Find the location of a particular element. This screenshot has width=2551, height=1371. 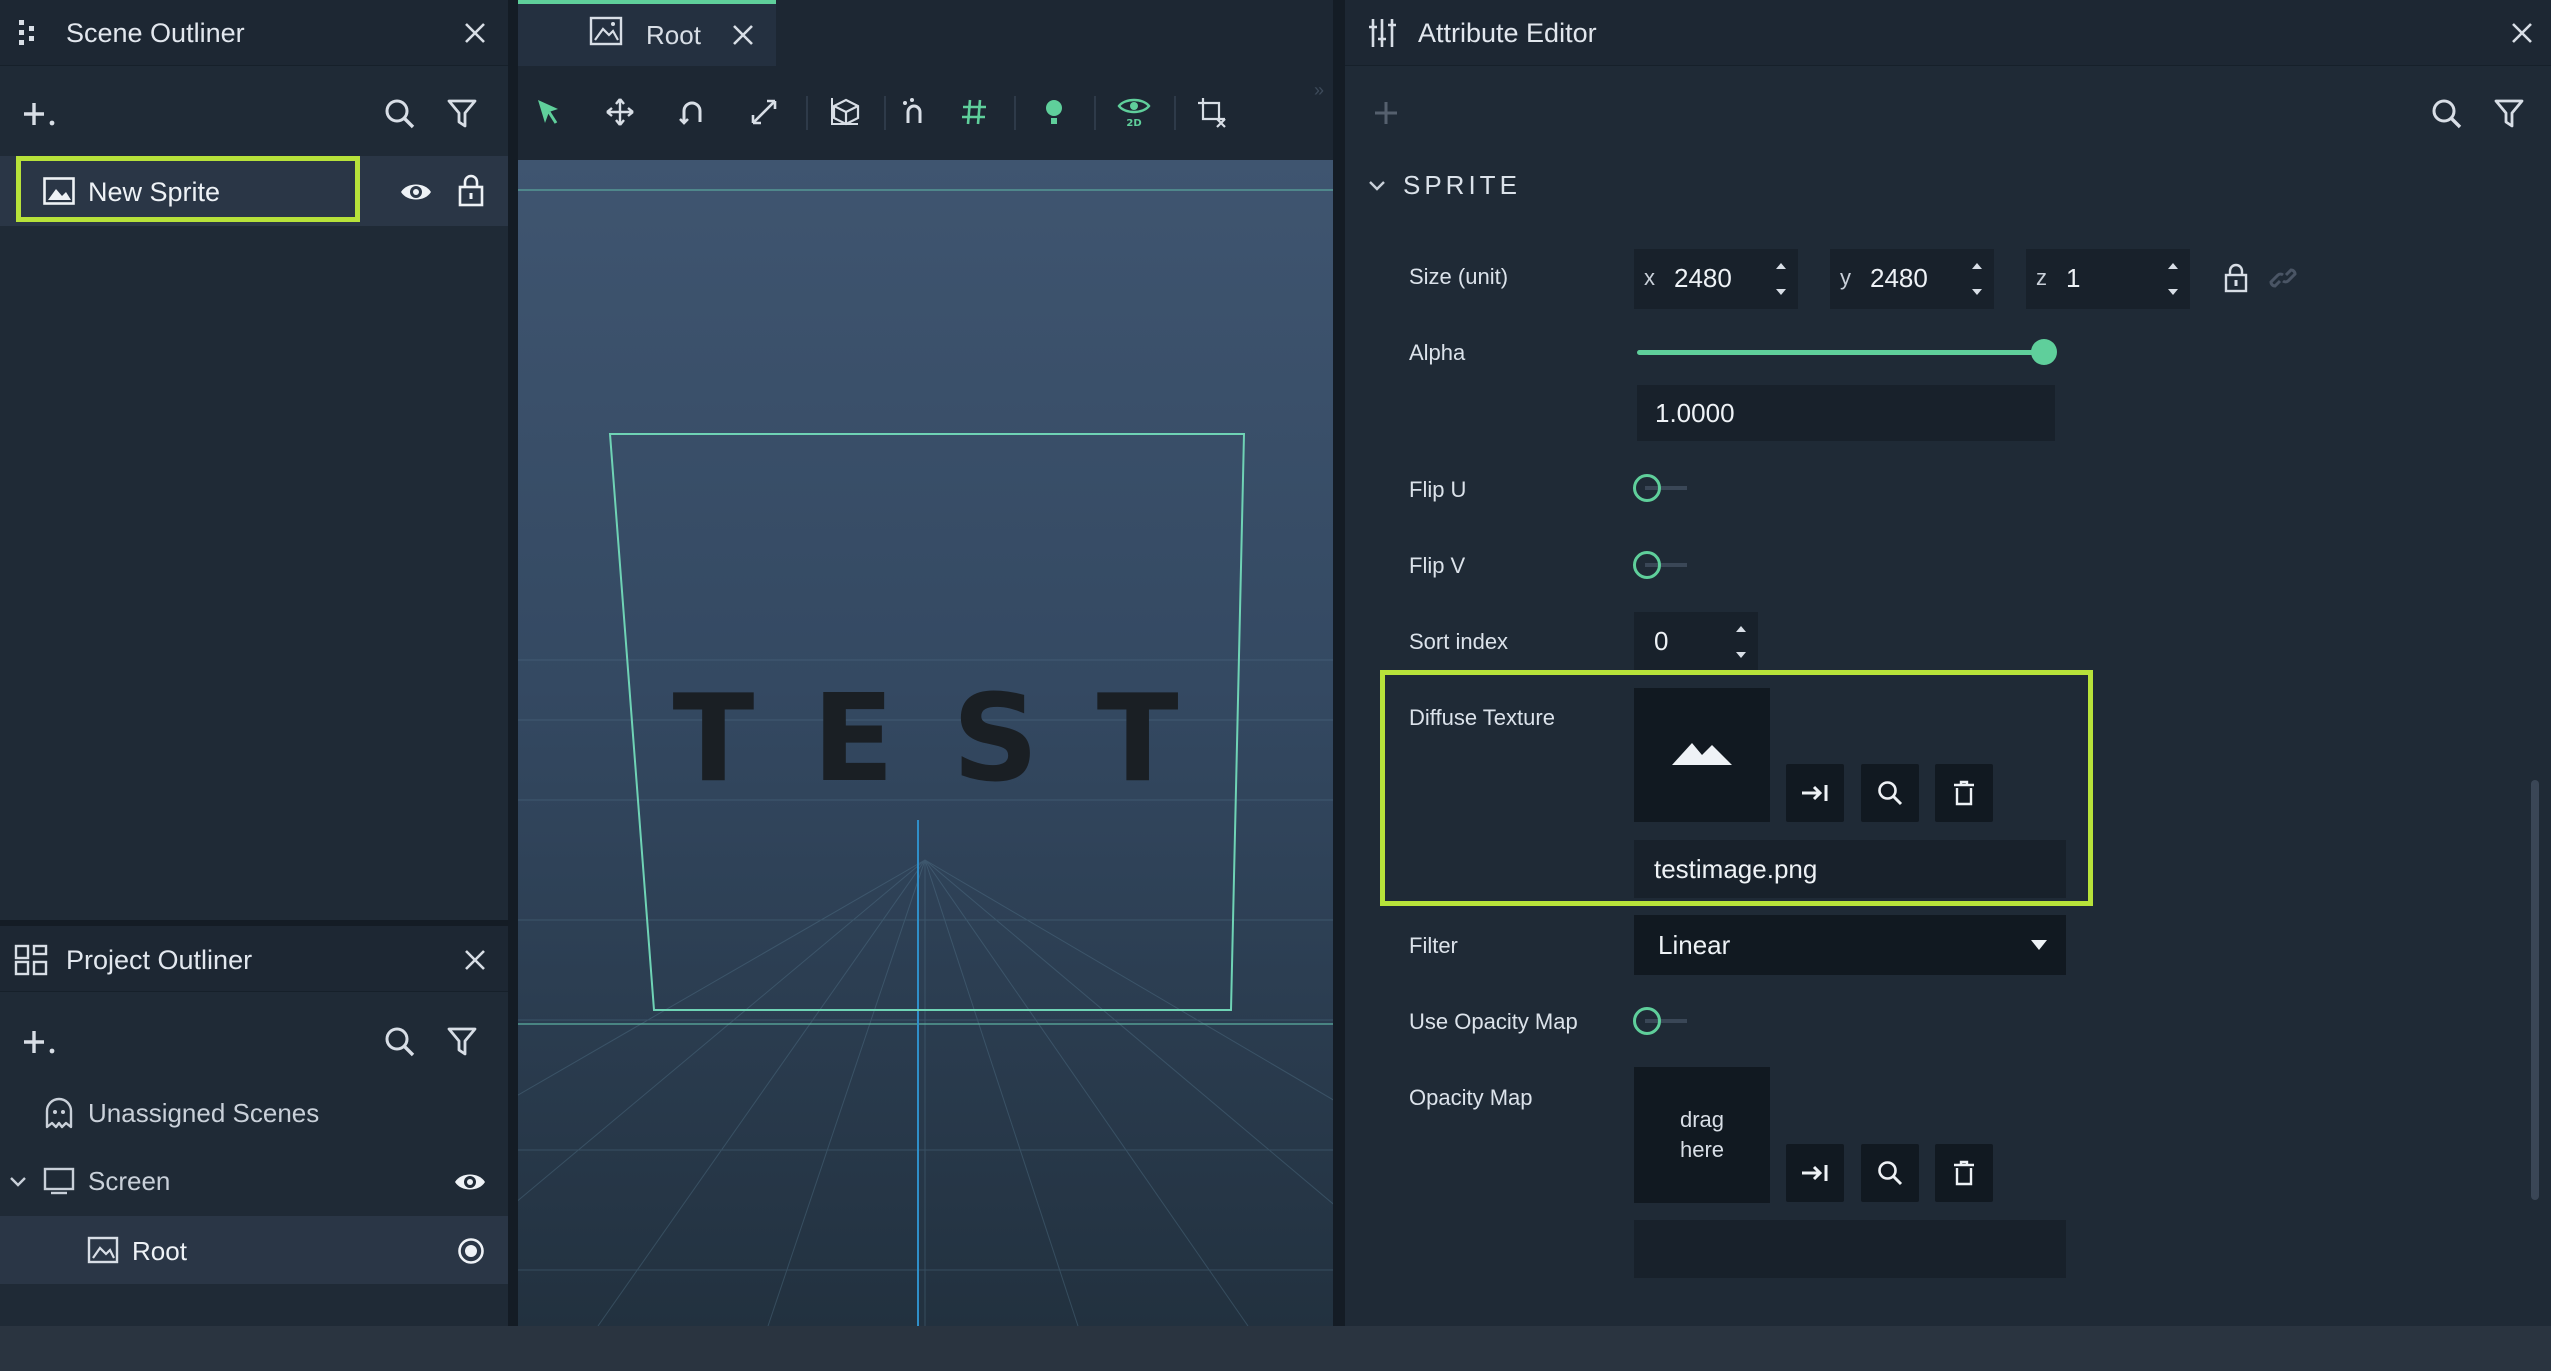

alpha-input: 1.0000 is located at coordinates (1846, 413).